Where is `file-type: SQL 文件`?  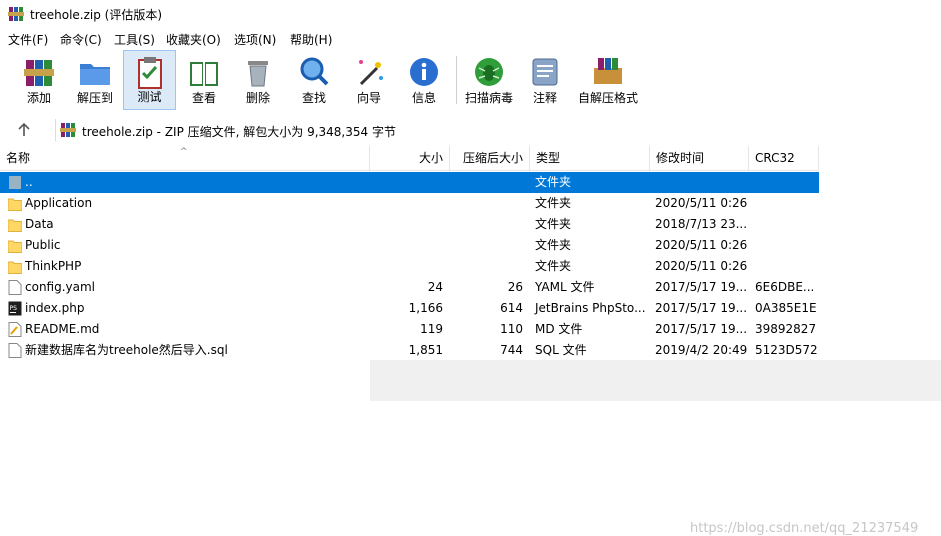 file-type: SQL 文件 is located at coordinates (561, 350).